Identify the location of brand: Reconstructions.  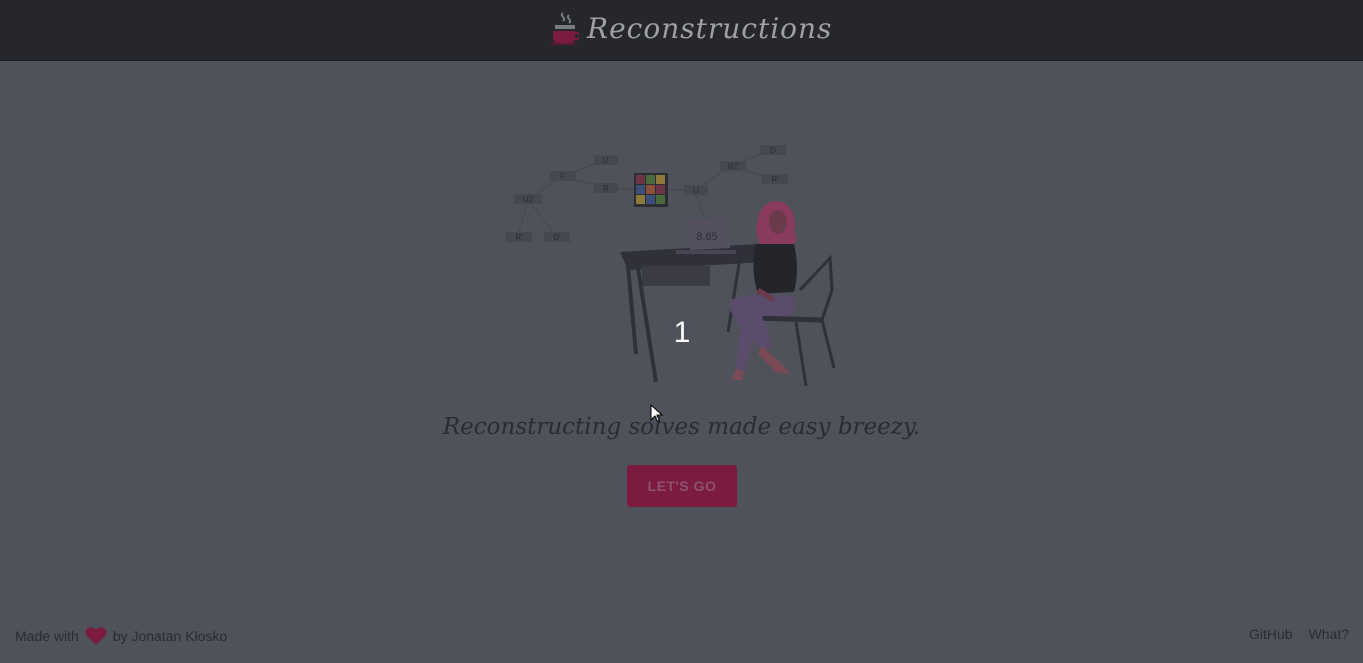
(690, 28).